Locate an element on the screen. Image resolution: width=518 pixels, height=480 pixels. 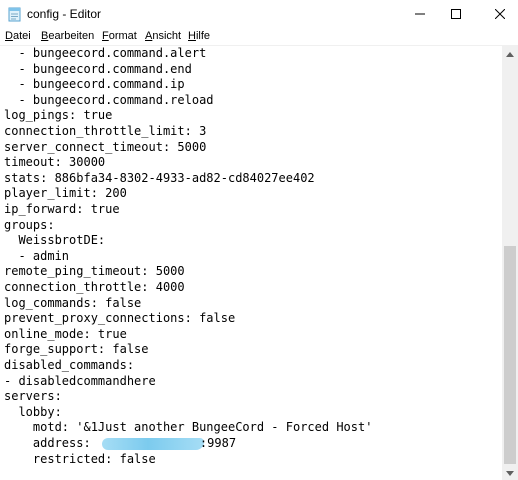
title-bar: config - Editor is located at coordinates (259, 14).